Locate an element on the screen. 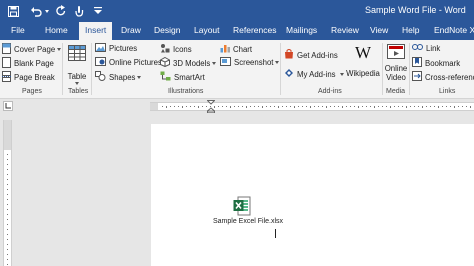 The image size is (474, 266). cross-reference-icon is located at coordinates (417, 77).